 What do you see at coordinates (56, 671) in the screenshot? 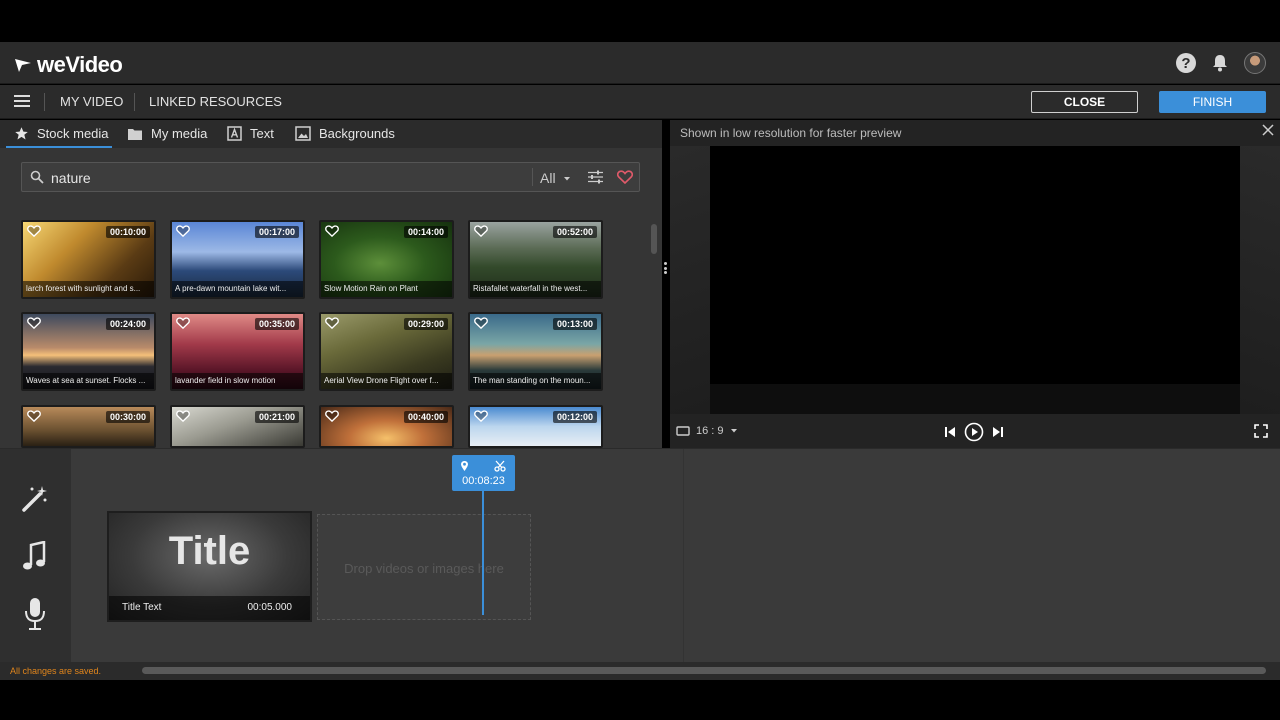
I see `save-status: All changes are saved.` at bounding box center [56, 671].